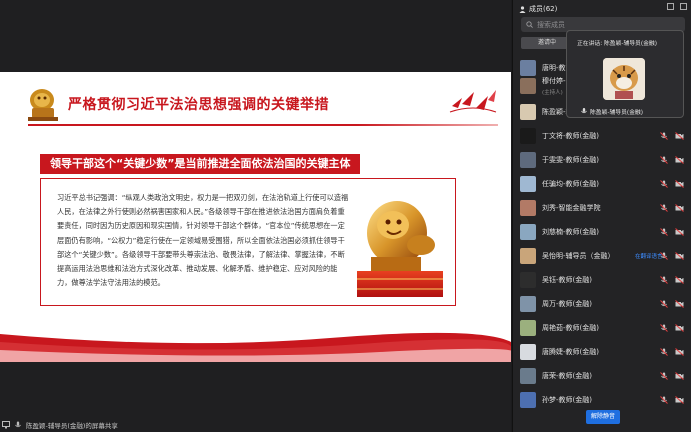  What do you see at coordinates (649, 257) in the screenshot?
I see `member-status-tag: 在翻译语言` at bounding box center [649, 257].